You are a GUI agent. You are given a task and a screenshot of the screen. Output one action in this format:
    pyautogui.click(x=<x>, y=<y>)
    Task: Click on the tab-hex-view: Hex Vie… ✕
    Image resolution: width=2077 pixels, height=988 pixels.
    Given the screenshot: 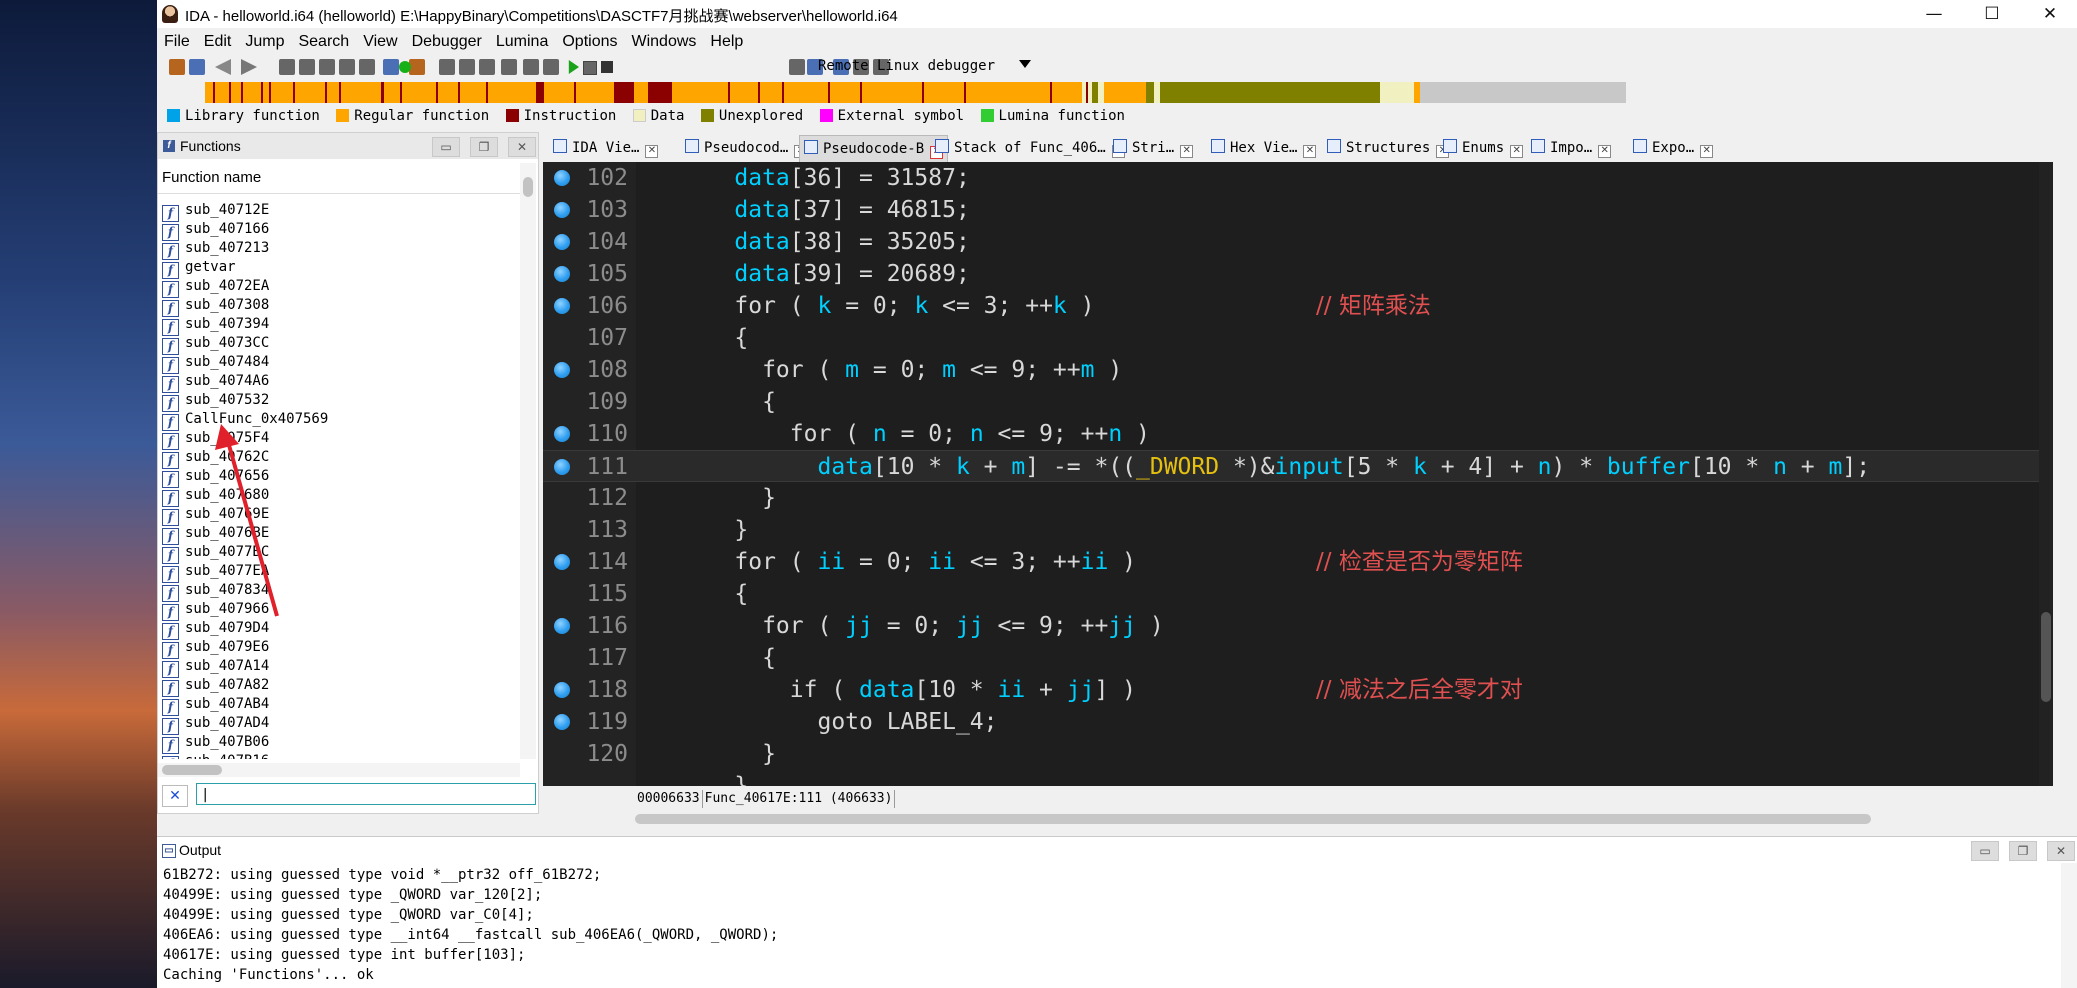 What is the action you would take?
    pyautogui.click(x=1264, y=148)
    